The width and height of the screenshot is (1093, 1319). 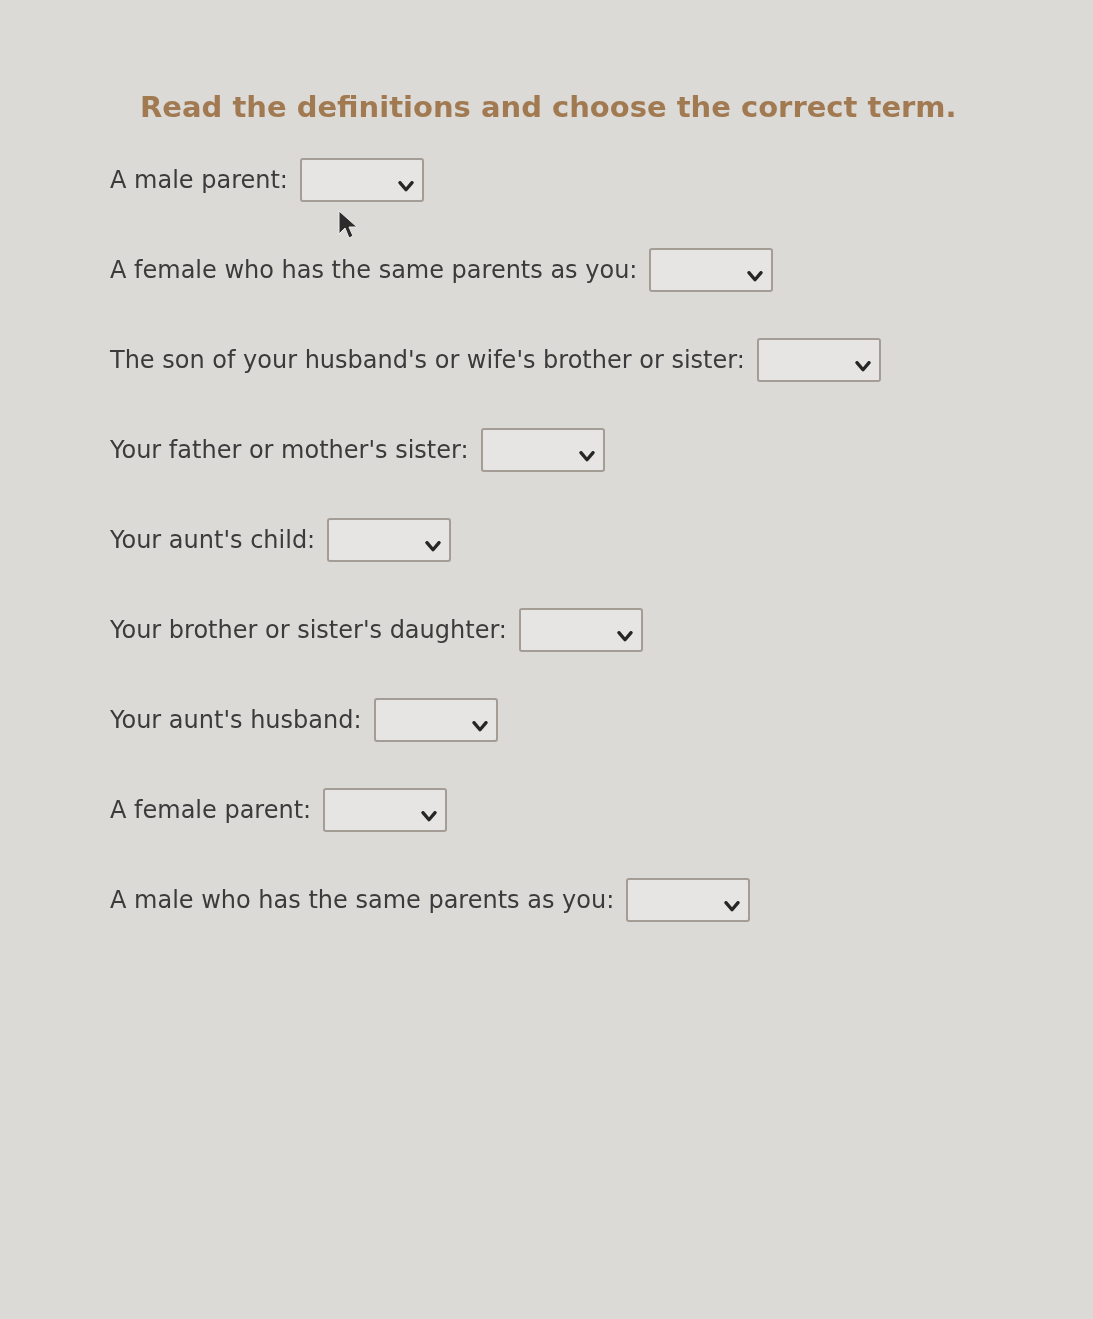 What do you see at coordinates (289, 450) in the screenshot?
I see `question-label: Your father or mother's sister:` at bounding box center [289, 450].